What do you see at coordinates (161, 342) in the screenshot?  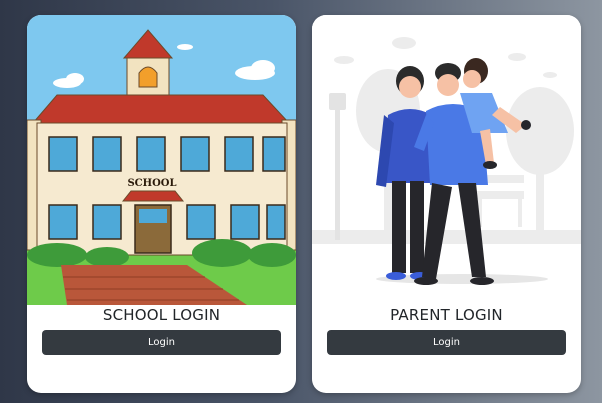 I see `school-login-button: Login` at bounding box center [161, 342].